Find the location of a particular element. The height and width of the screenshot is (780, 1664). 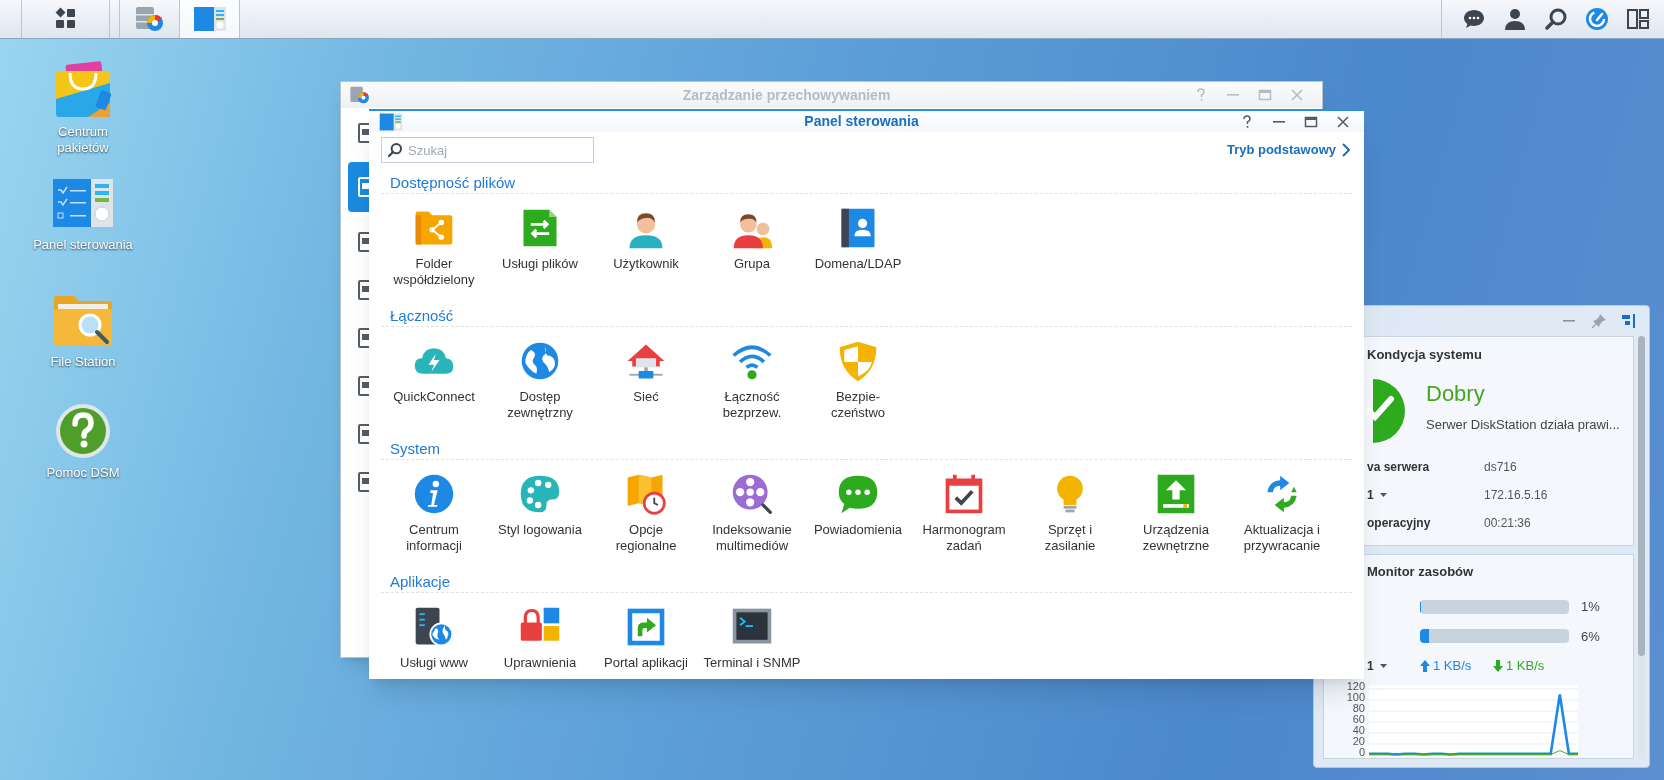

network-label: 1 is located at coordinates (1393, 666).